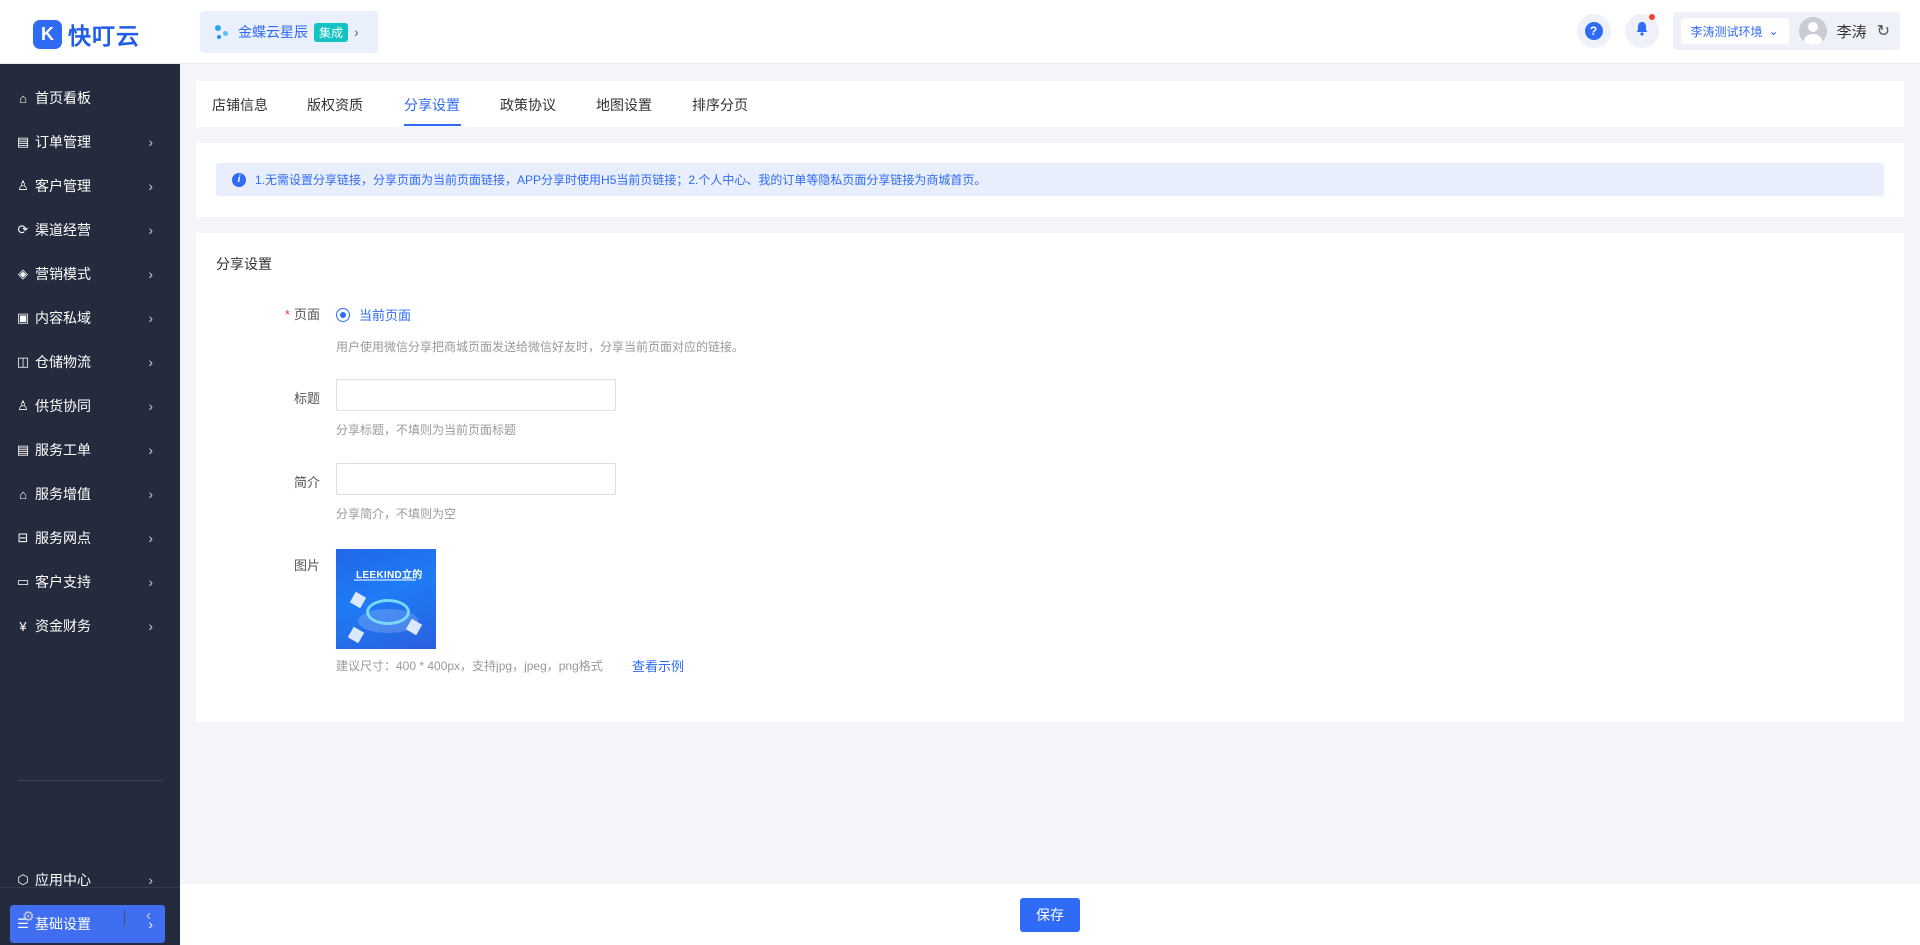  Describe the element at coordinates (1852, 31) in the screenshot. I see `user-name: 李涛` at that location.